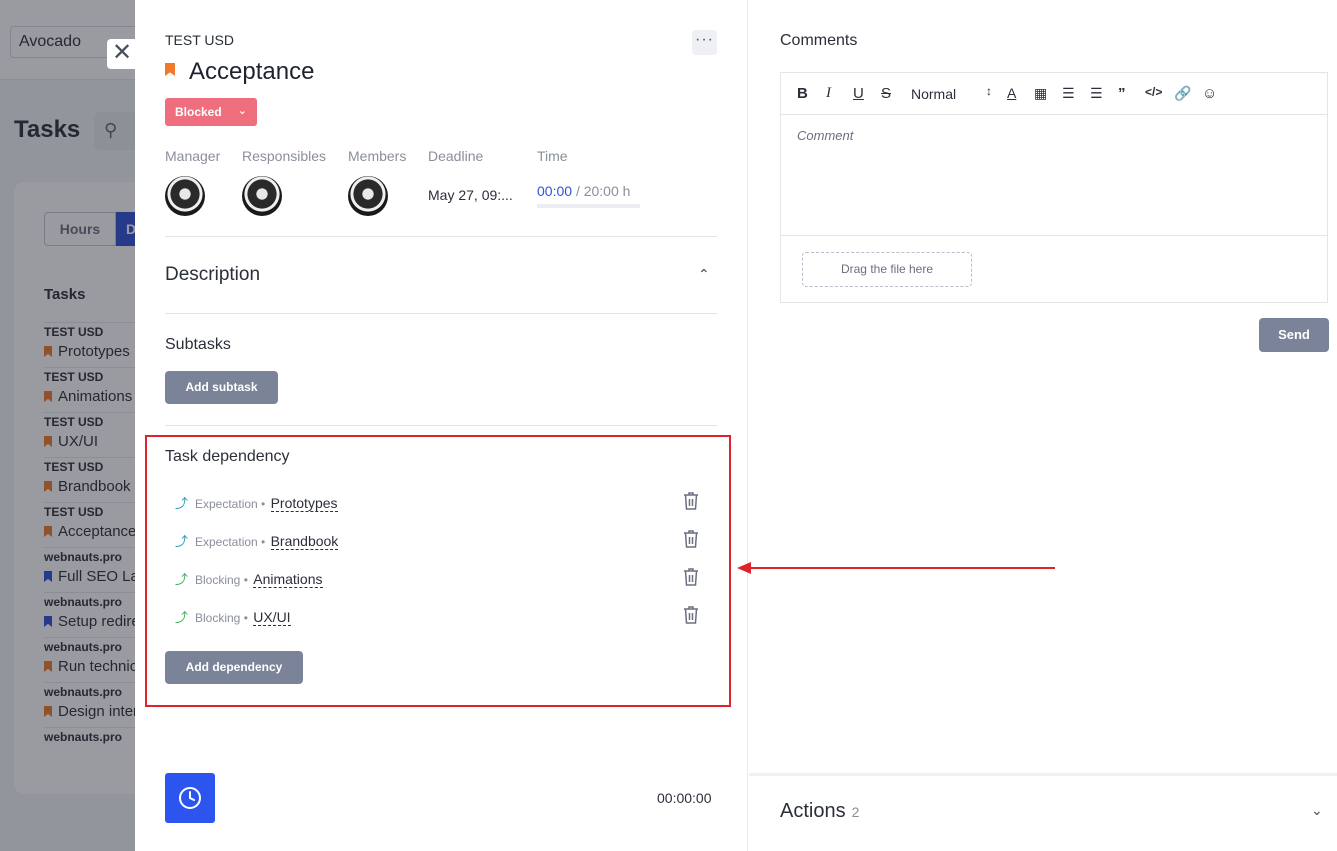  What do you see at coordinates (304, 503) in the screenshot?
I see `dependency-task-link: Prototypes` at bounding box center [304, 503].